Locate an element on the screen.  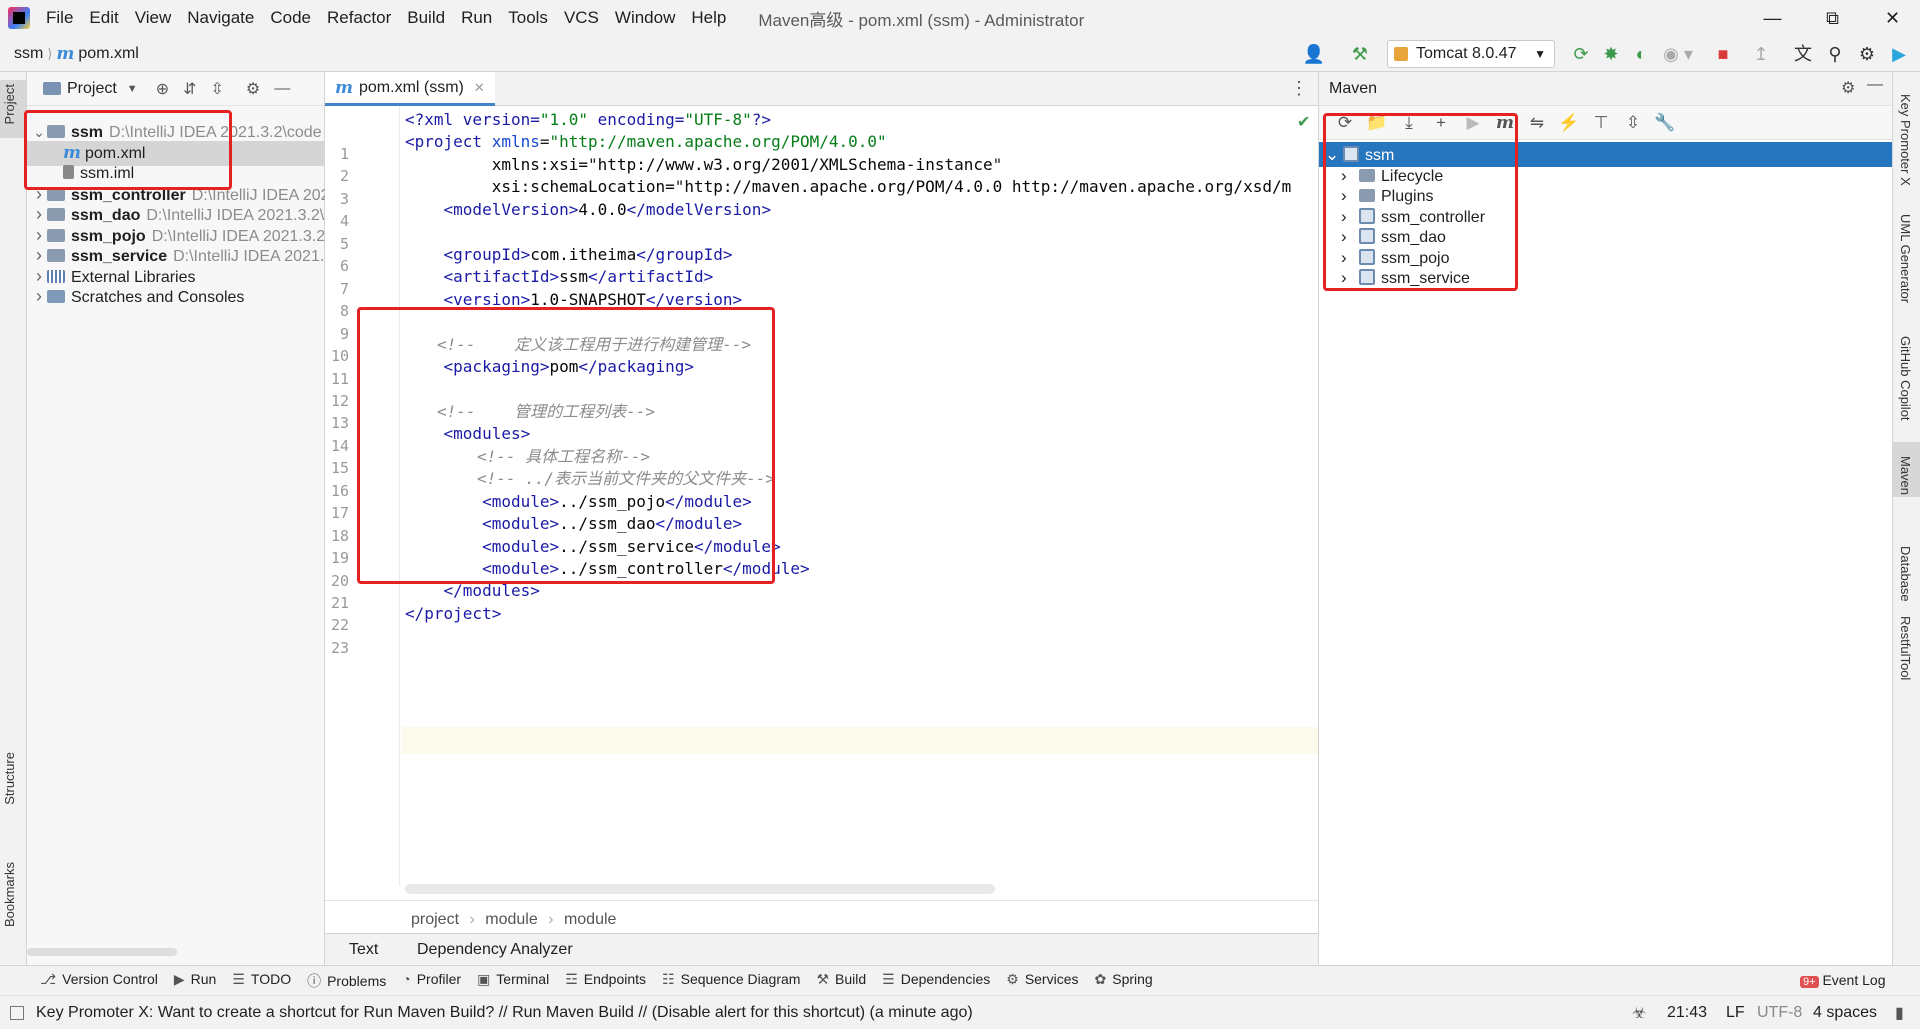
menu-item-vcs: VCS is located at coordinates (581, 18).